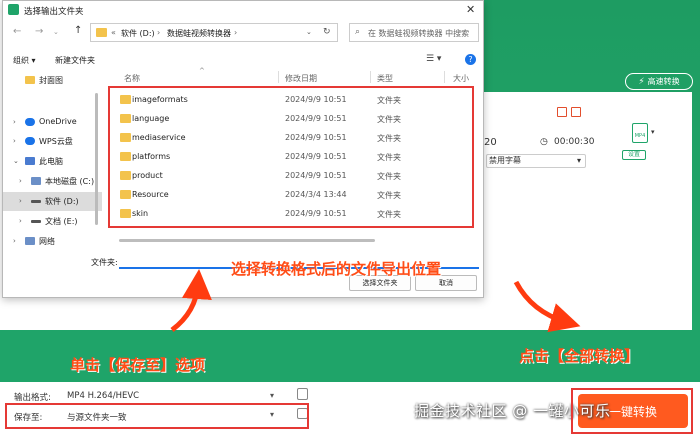  Describe the element at coordinates (547, 306) in the screenshot. I see `arrow-to-convert` at that location.